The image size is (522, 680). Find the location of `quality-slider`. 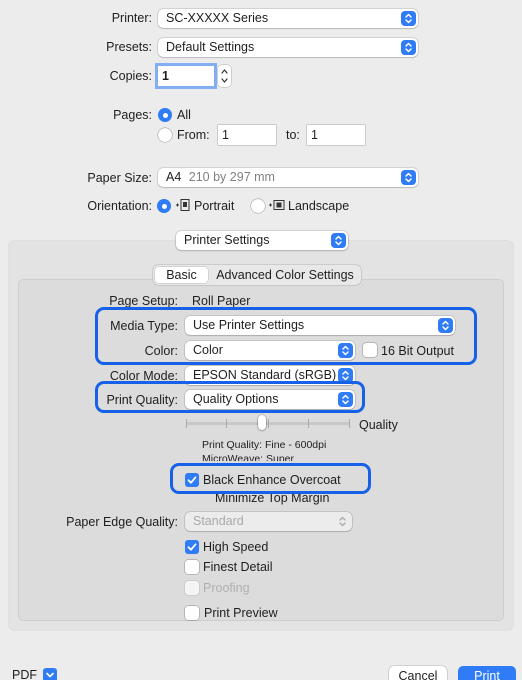

quality-slider is located at coordinates (268, 422).